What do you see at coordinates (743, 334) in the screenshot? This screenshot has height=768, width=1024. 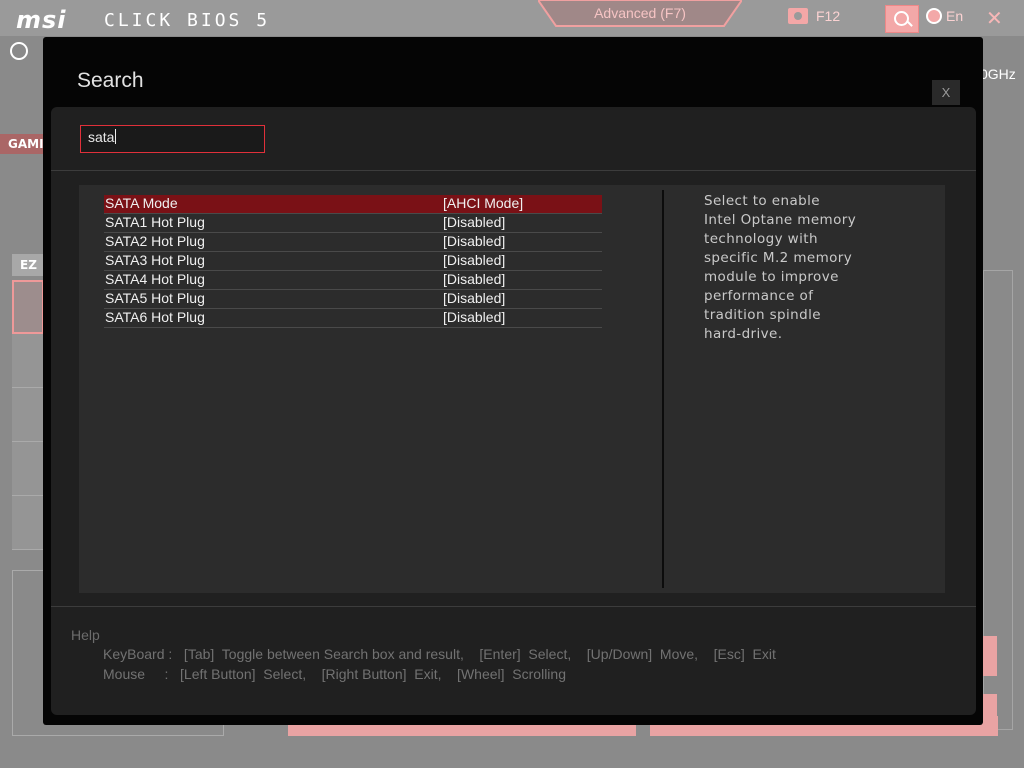 I see `description-line: hard-drive.` at bounding box center [743, 334].